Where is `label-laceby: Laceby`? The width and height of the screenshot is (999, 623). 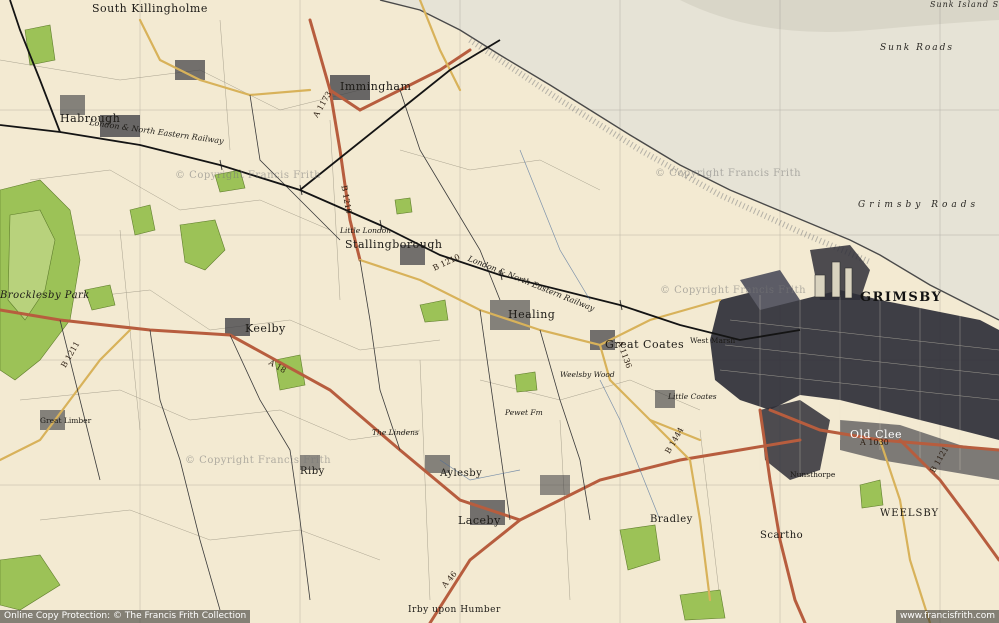 label-laceby: Laceby is located at coordinates (479, 520).